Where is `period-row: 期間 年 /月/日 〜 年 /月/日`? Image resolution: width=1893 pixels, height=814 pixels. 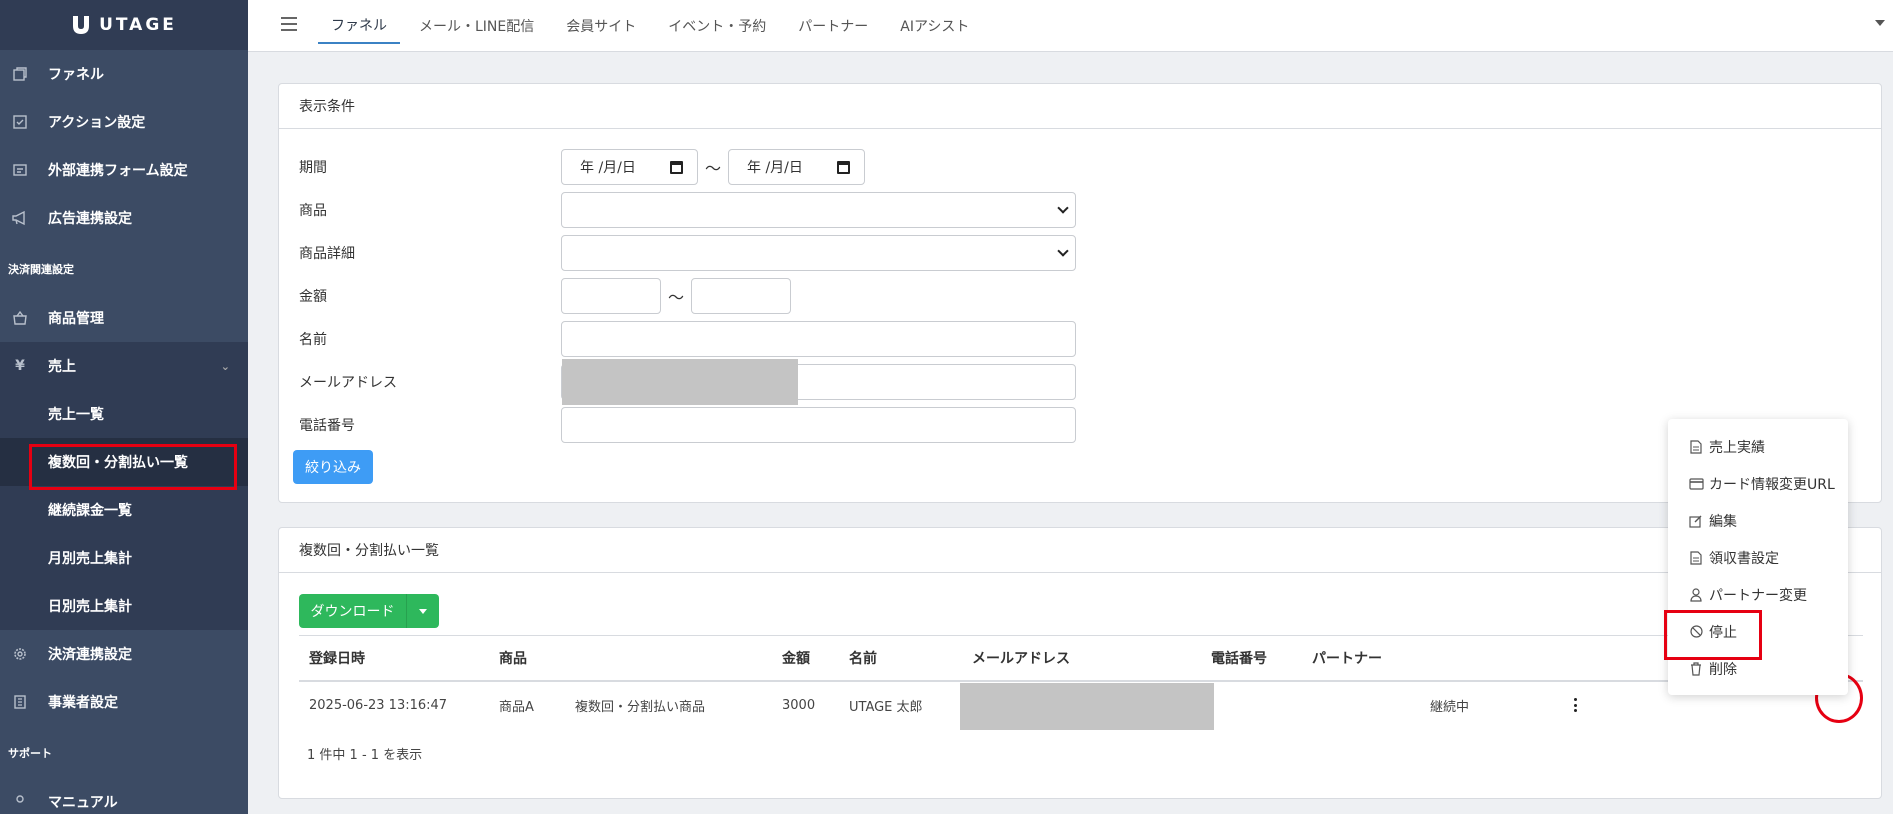 period-row: 期間 年 /月/日 〜 年 /月/日 is located at coordinates (582, 167).